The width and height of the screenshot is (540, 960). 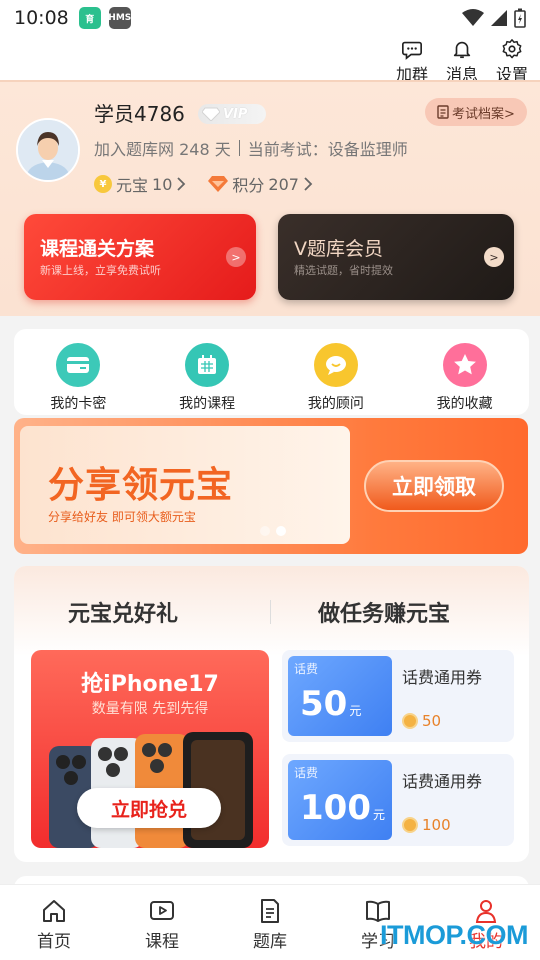 I want to click on tab-courses: 课程, so click(x=162, y=922).